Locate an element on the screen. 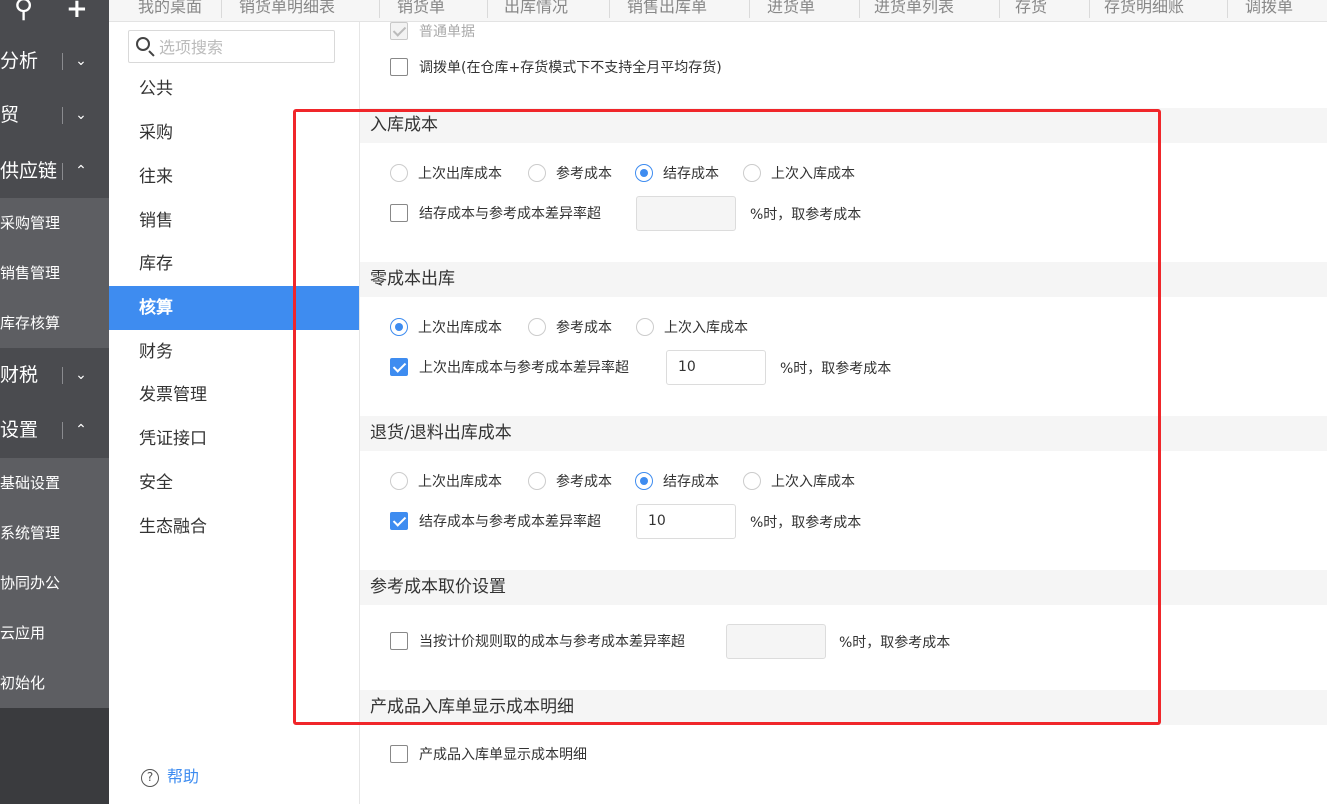 The width and height of the screenshot is (1327, 804). tab-sales-outbound: 销售出库单 is located at coordinates (667, 8).